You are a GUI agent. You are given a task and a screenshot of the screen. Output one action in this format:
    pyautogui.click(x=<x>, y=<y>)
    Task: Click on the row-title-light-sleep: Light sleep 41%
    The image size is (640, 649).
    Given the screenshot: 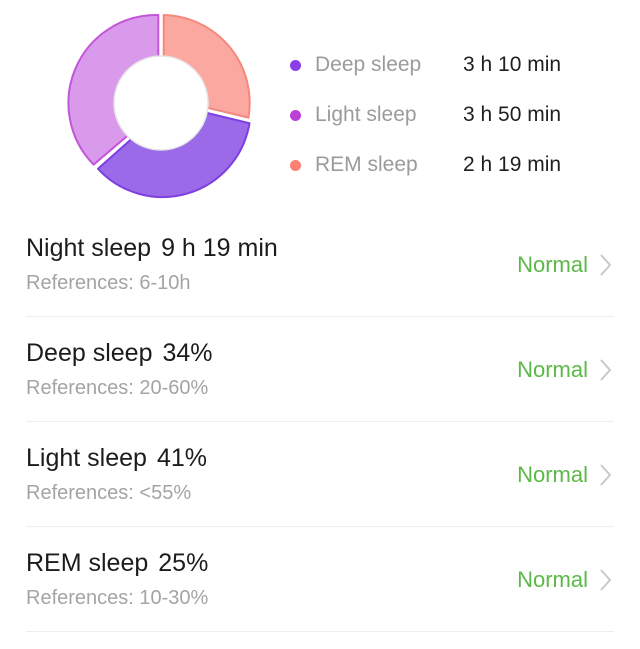 What is the action you would take?
    pyautogui.click(x=116, y=459)
    